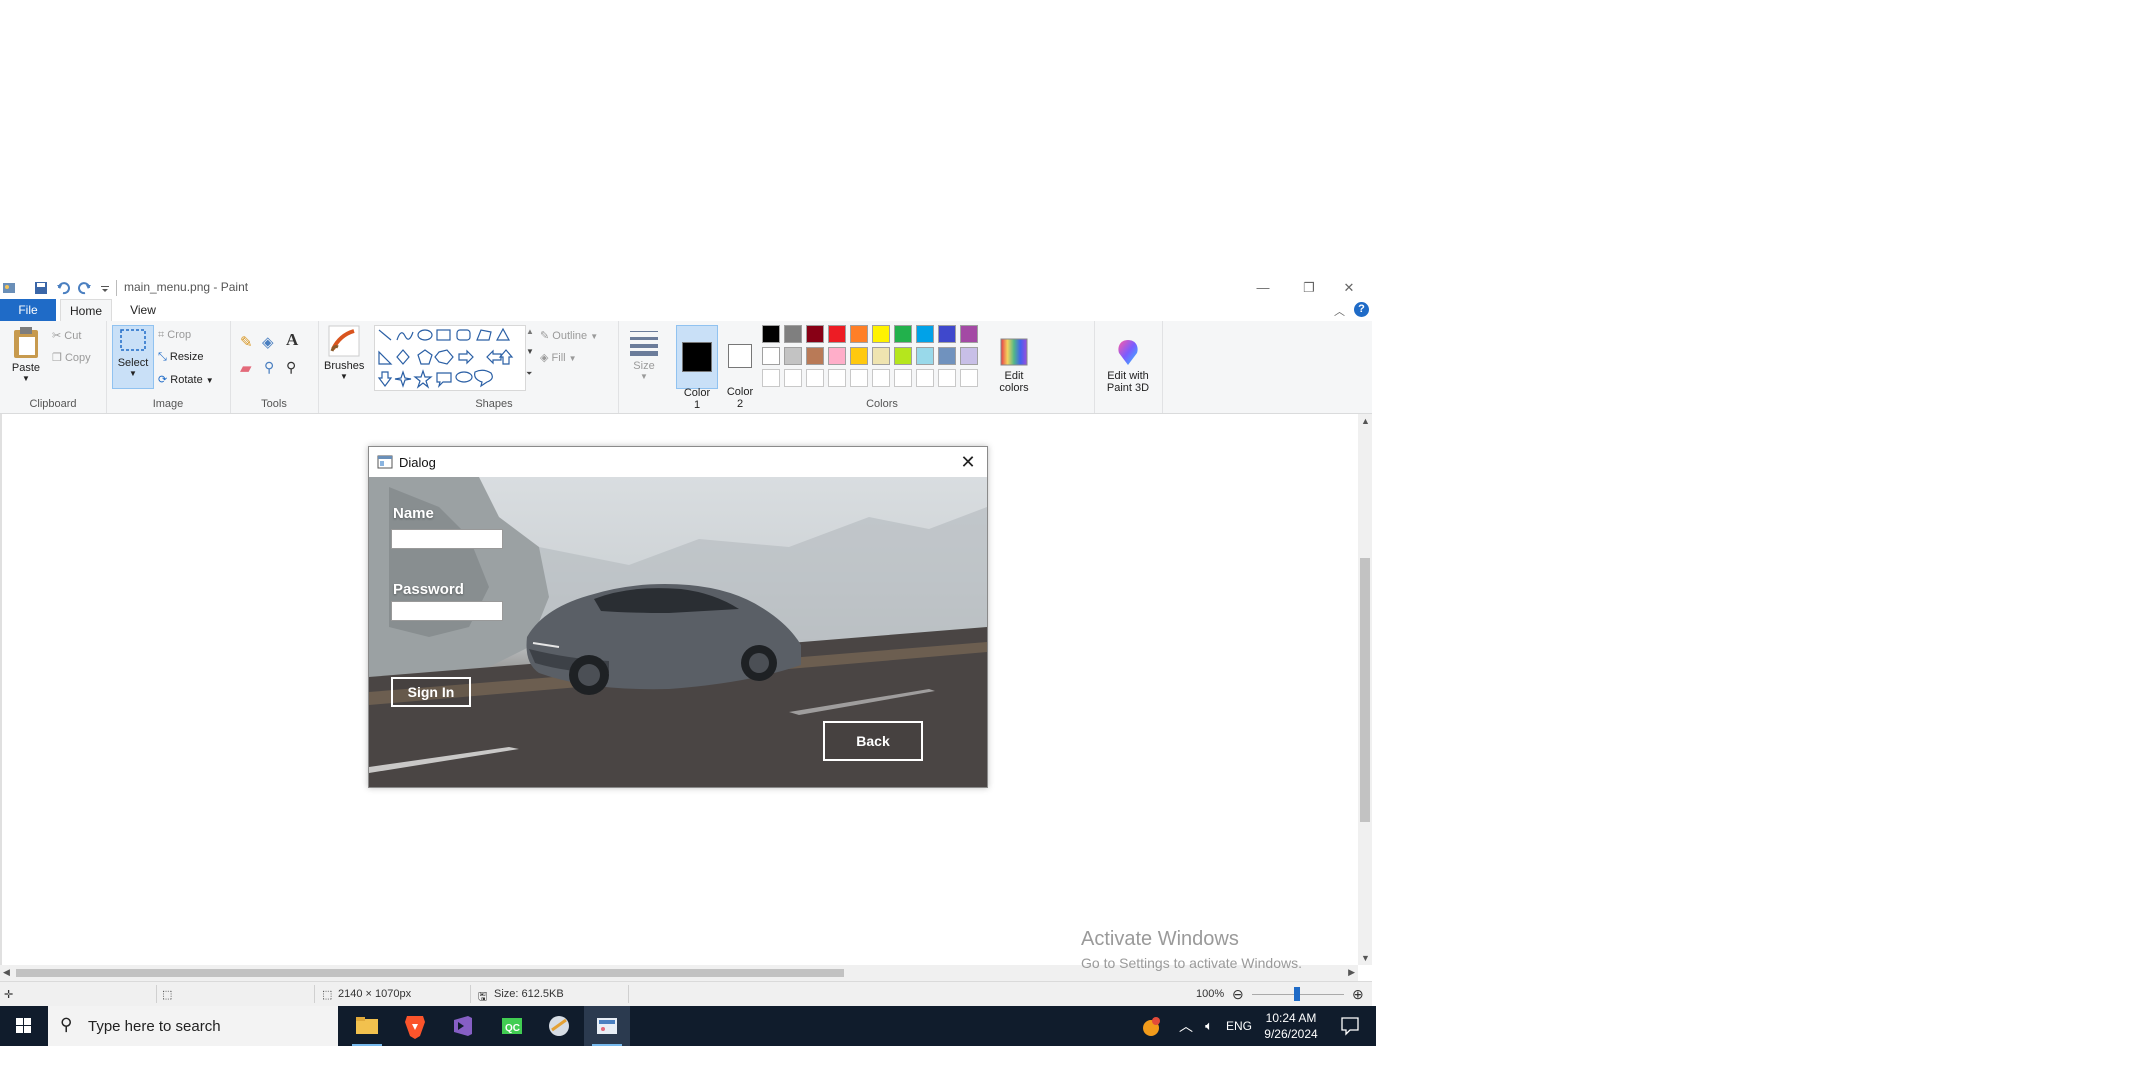 The height and width of the screenshot is (1070, 2140). Describe the element at coordinates (1351, 972) in the screenshot. I see `scroll-right-icon: ▶` at that location.